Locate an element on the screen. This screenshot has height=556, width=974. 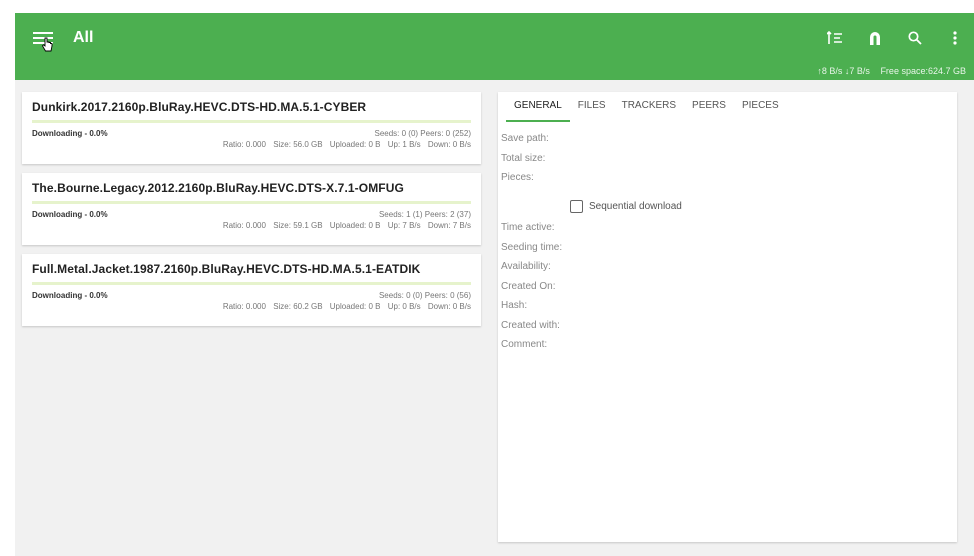
size: Size: 56.0 GB is located at coordinates (298, 144).